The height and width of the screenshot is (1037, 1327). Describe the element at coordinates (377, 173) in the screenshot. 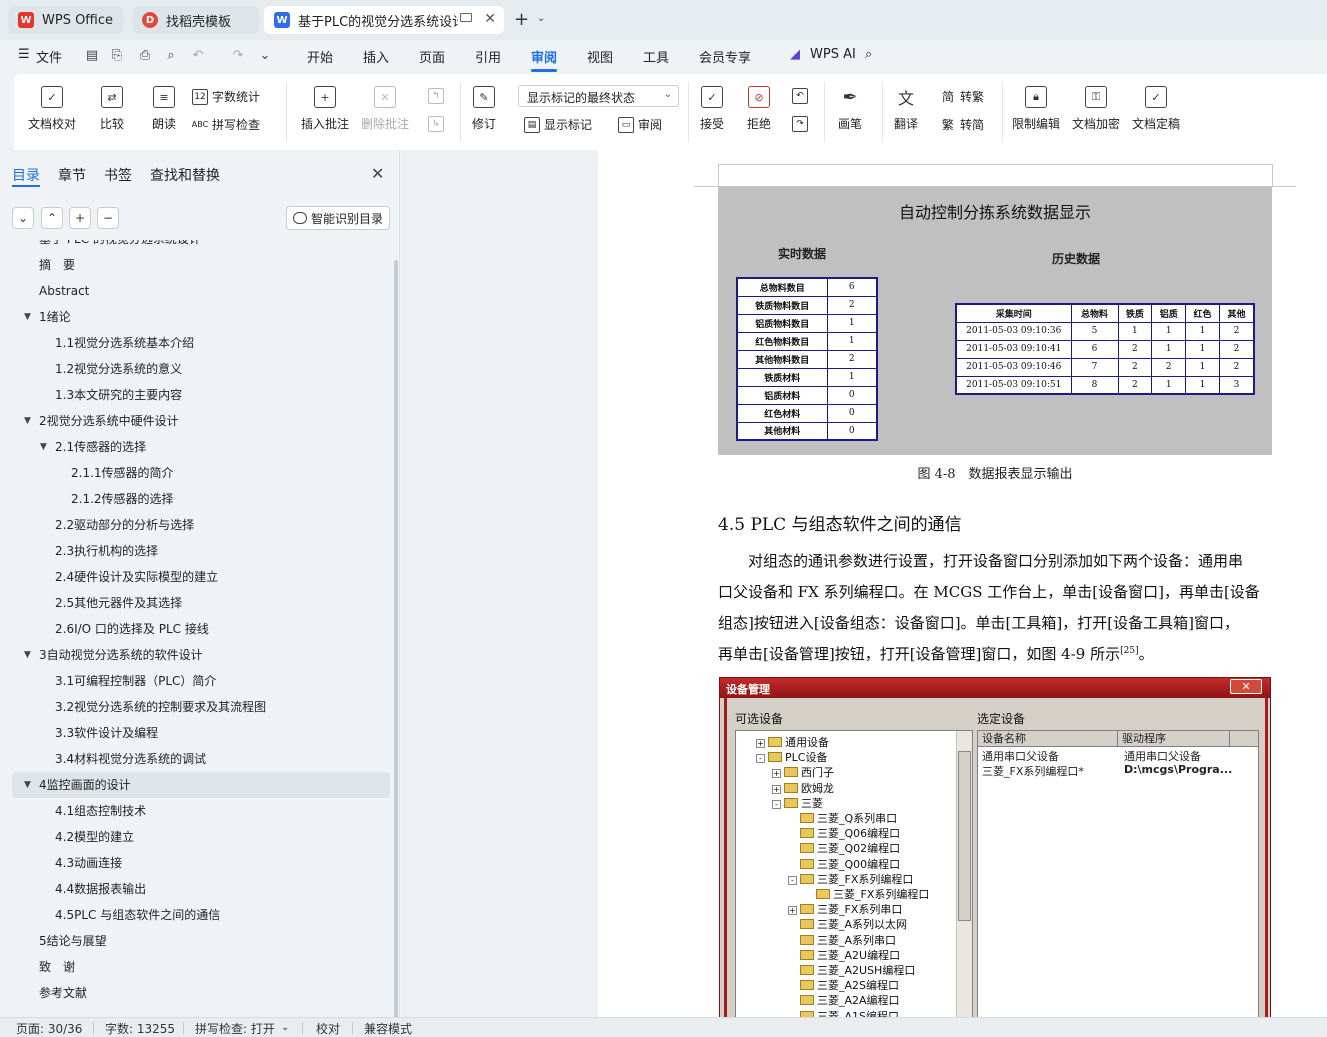

I see `close-icon: ✕` at that location.